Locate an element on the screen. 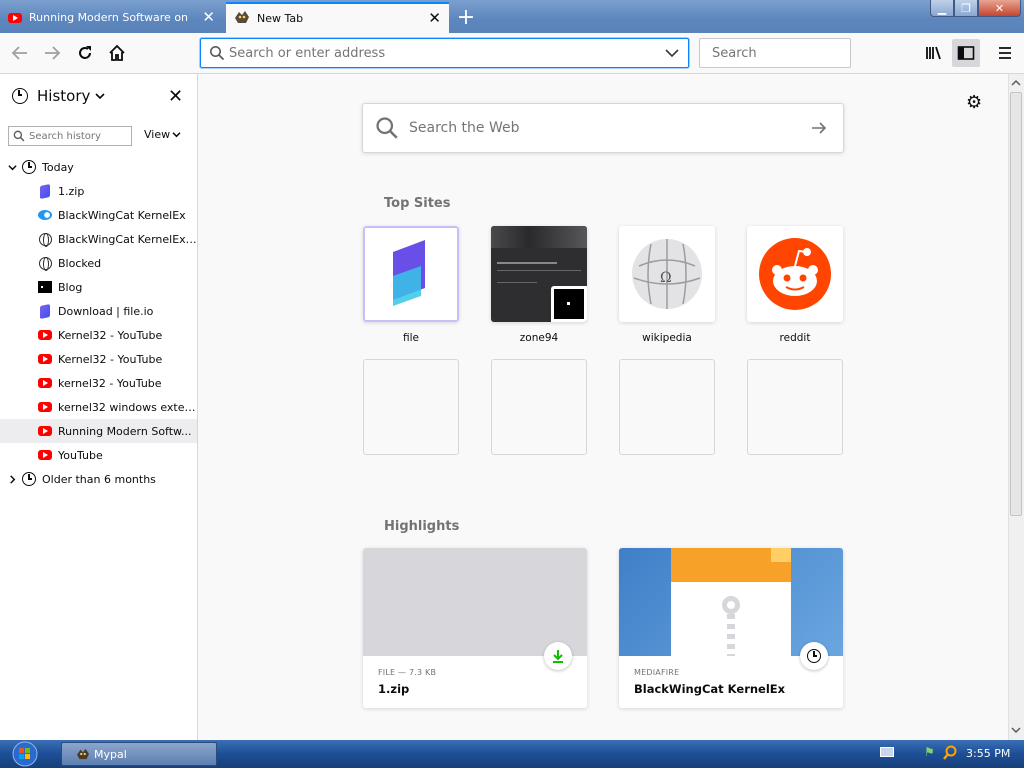 The width and height of the screenshot is (1024, 768). scroll-down-arrow-icon is located at coordinates (1016, 730).